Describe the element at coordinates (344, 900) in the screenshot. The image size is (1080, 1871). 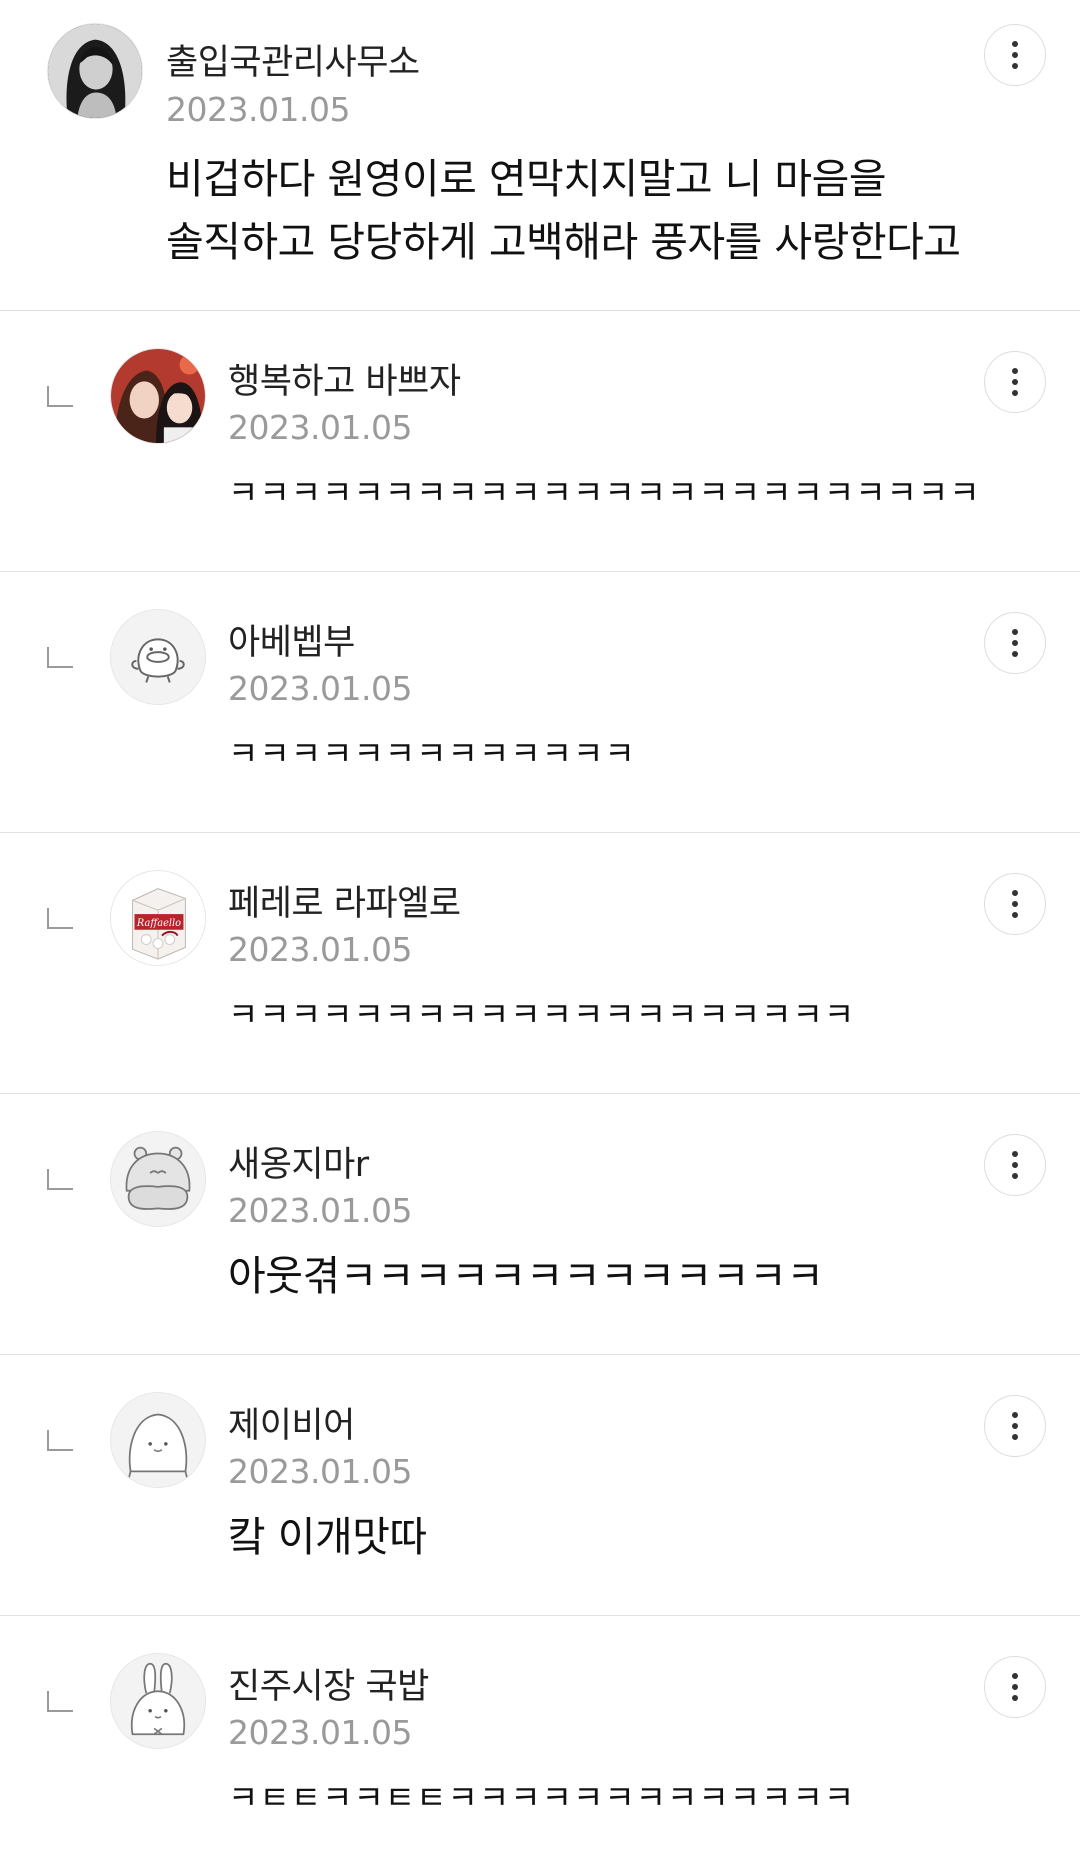
I see `nickname: 페레로 라파엘로` at that location.